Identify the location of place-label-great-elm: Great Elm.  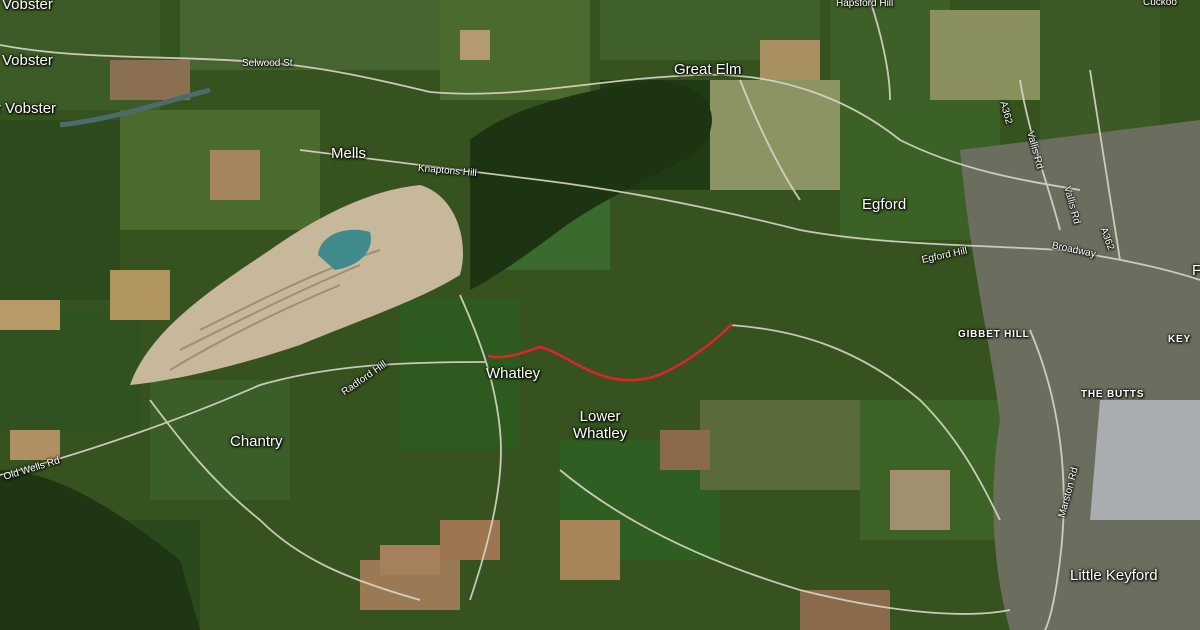
(708, 69).